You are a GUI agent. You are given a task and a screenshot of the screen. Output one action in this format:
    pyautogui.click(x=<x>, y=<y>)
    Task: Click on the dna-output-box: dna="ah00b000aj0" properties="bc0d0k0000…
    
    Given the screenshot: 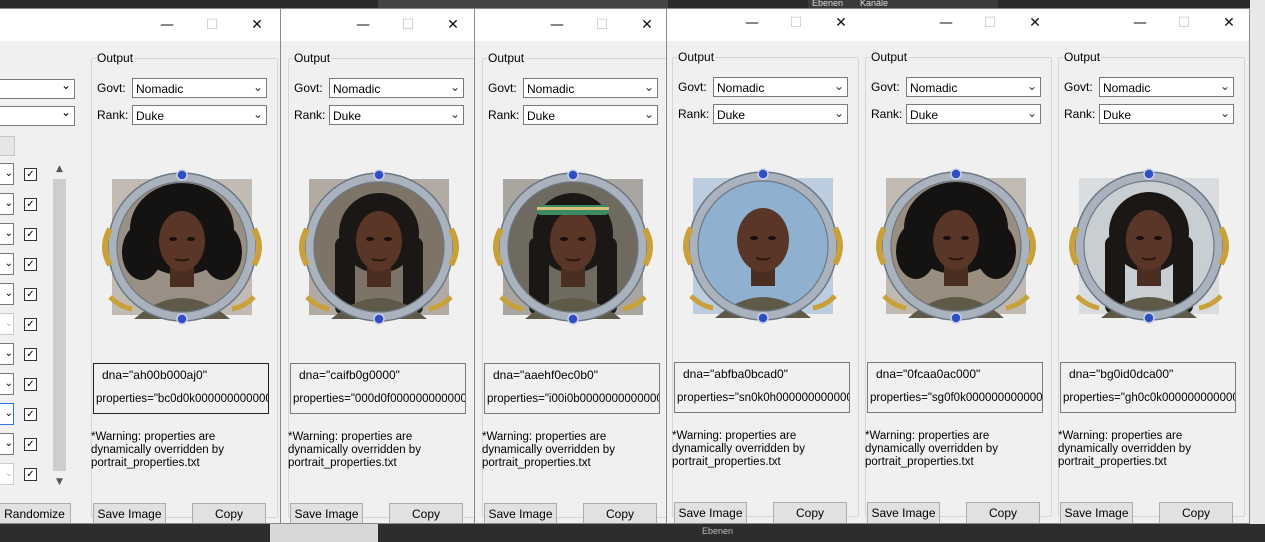 What is the action you would take?
    pyautogui.click(x=181, y=388)
    